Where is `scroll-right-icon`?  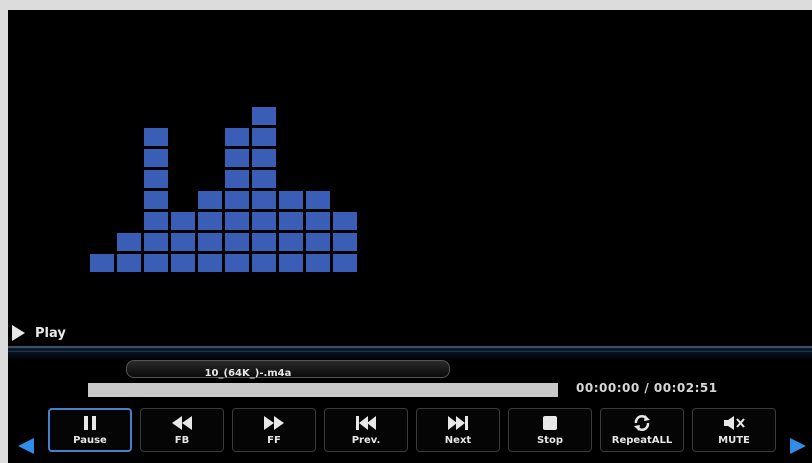
scroll-right-icon is located at coordinates (798, 446).